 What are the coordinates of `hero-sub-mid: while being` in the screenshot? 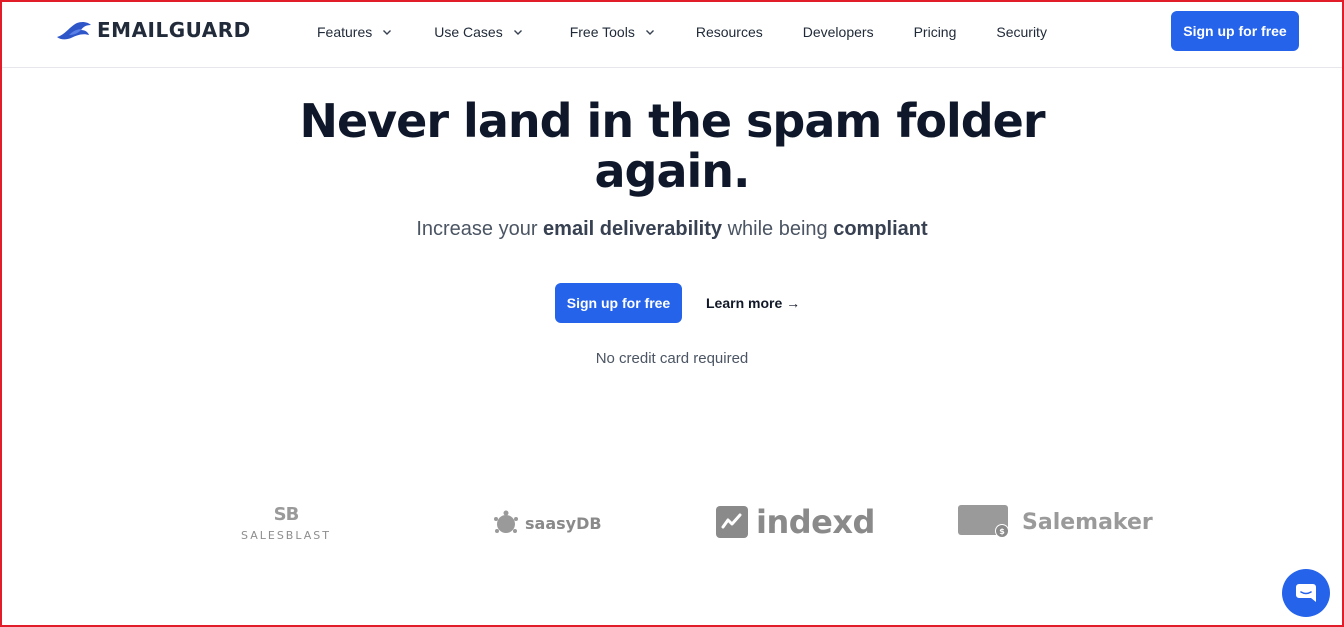 It's located at (778, 229).